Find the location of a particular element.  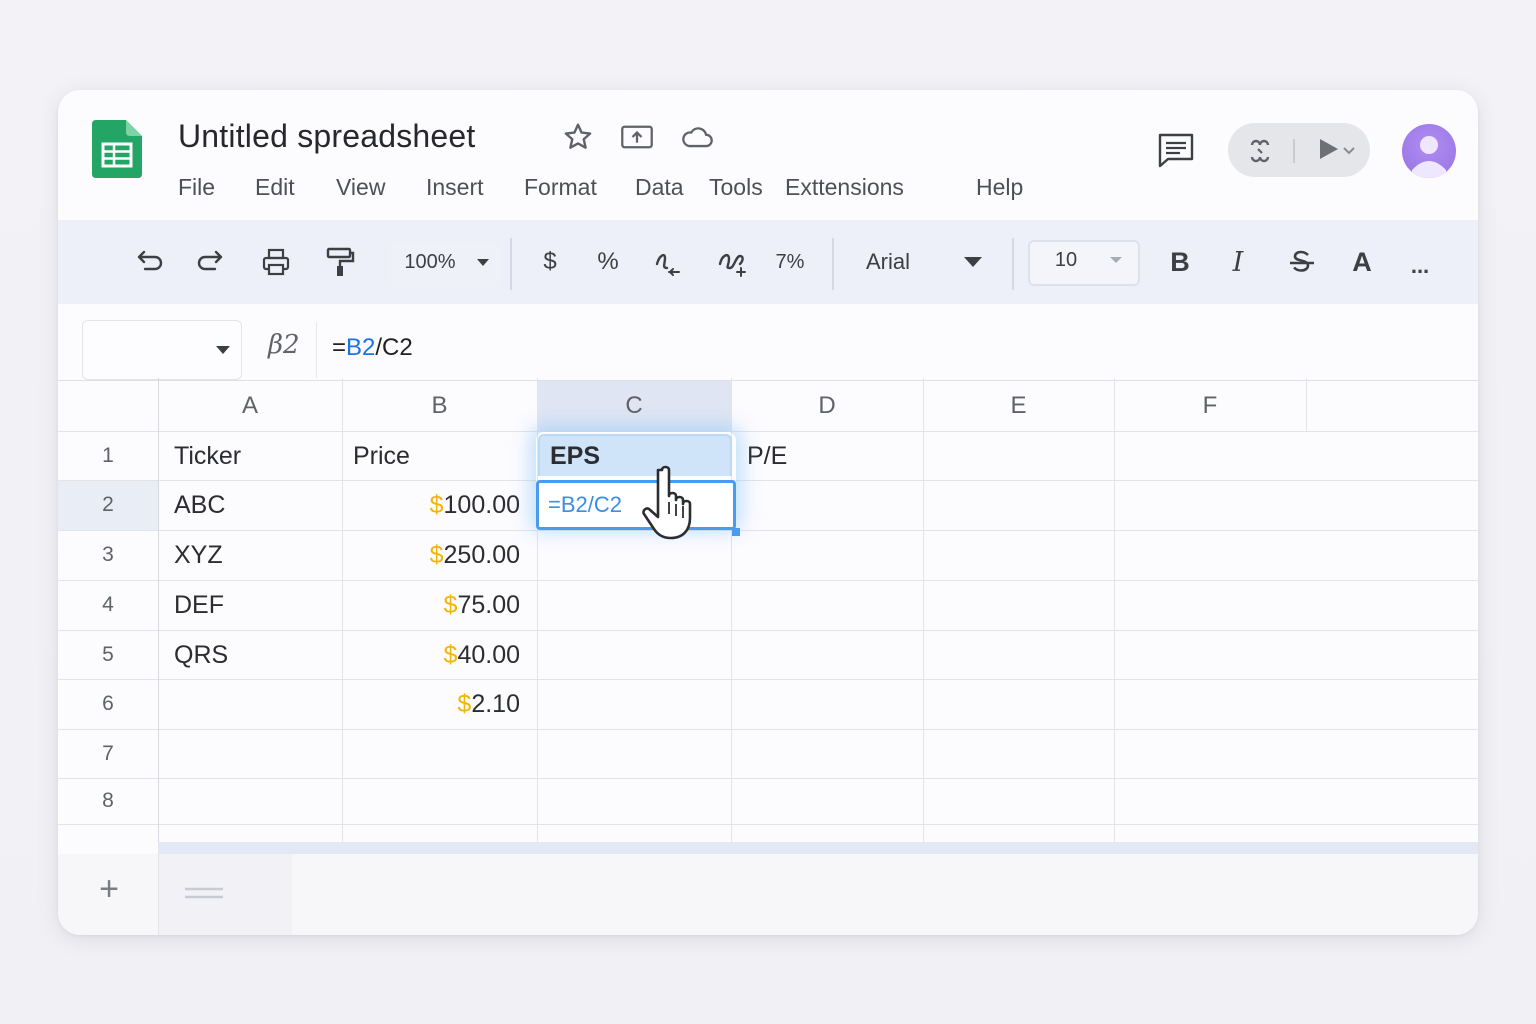

fx-label: β2 is located at coordinates (284, 345).